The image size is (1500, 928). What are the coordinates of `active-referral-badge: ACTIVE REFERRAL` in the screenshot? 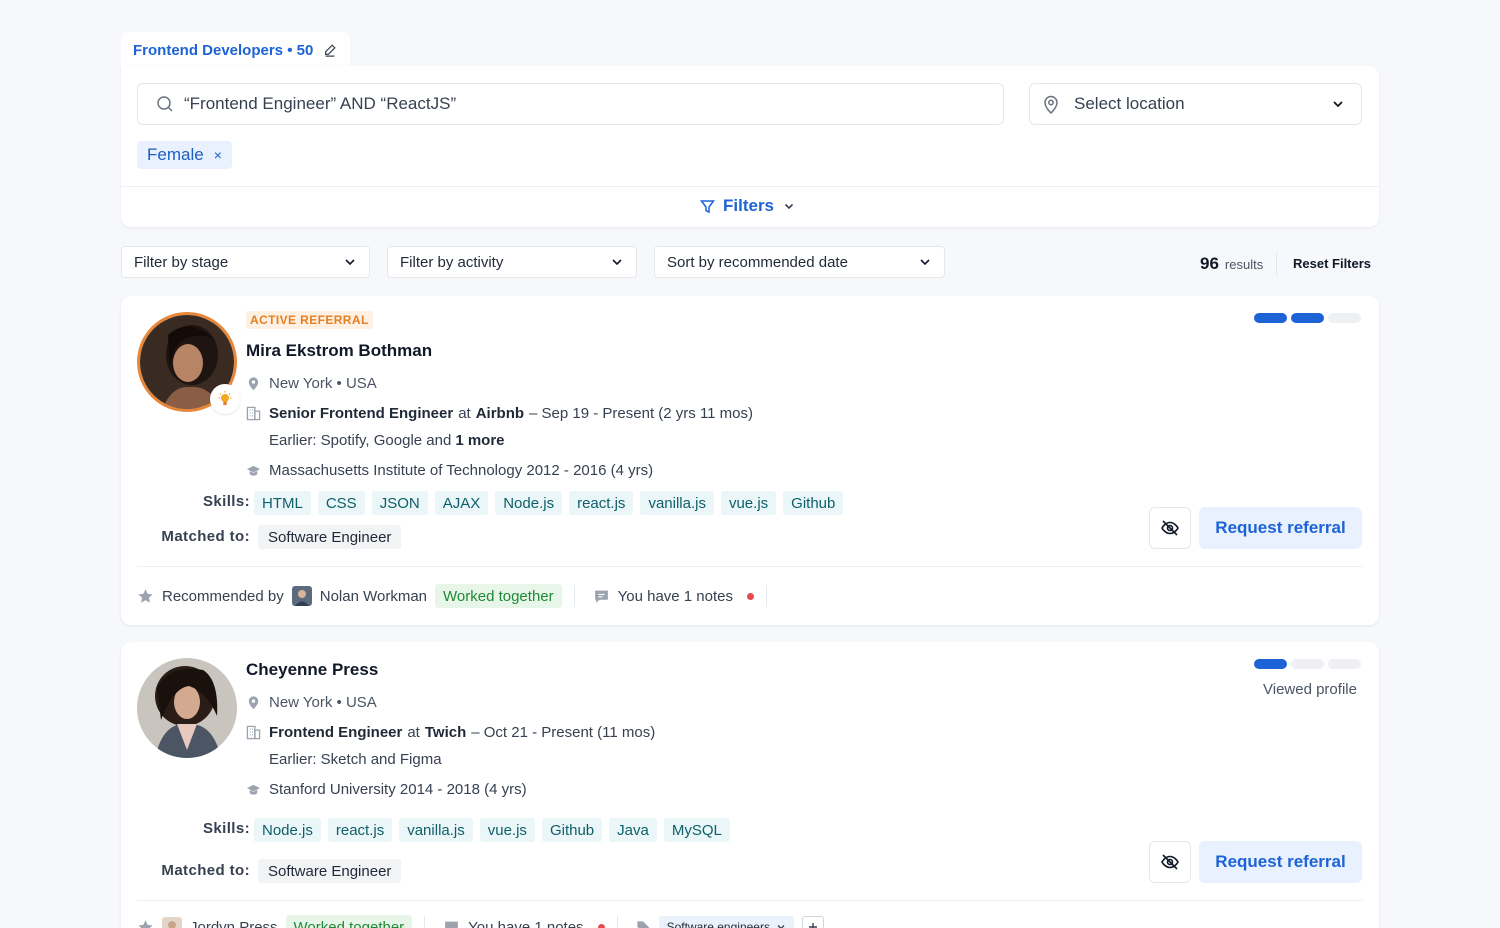 It's located at (309, 320).